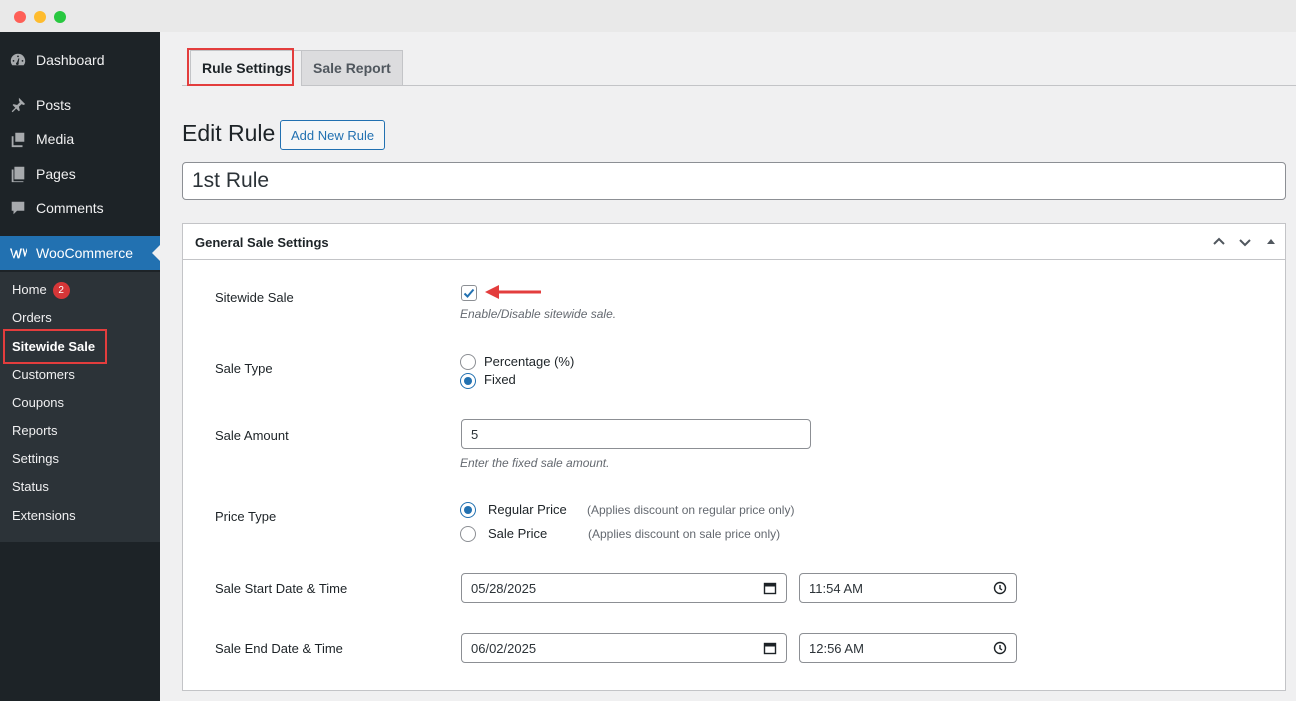 The height and width of the screenshot is (701, 1296). I want to click on input-value: 05/28/2025, so click(504, 588).